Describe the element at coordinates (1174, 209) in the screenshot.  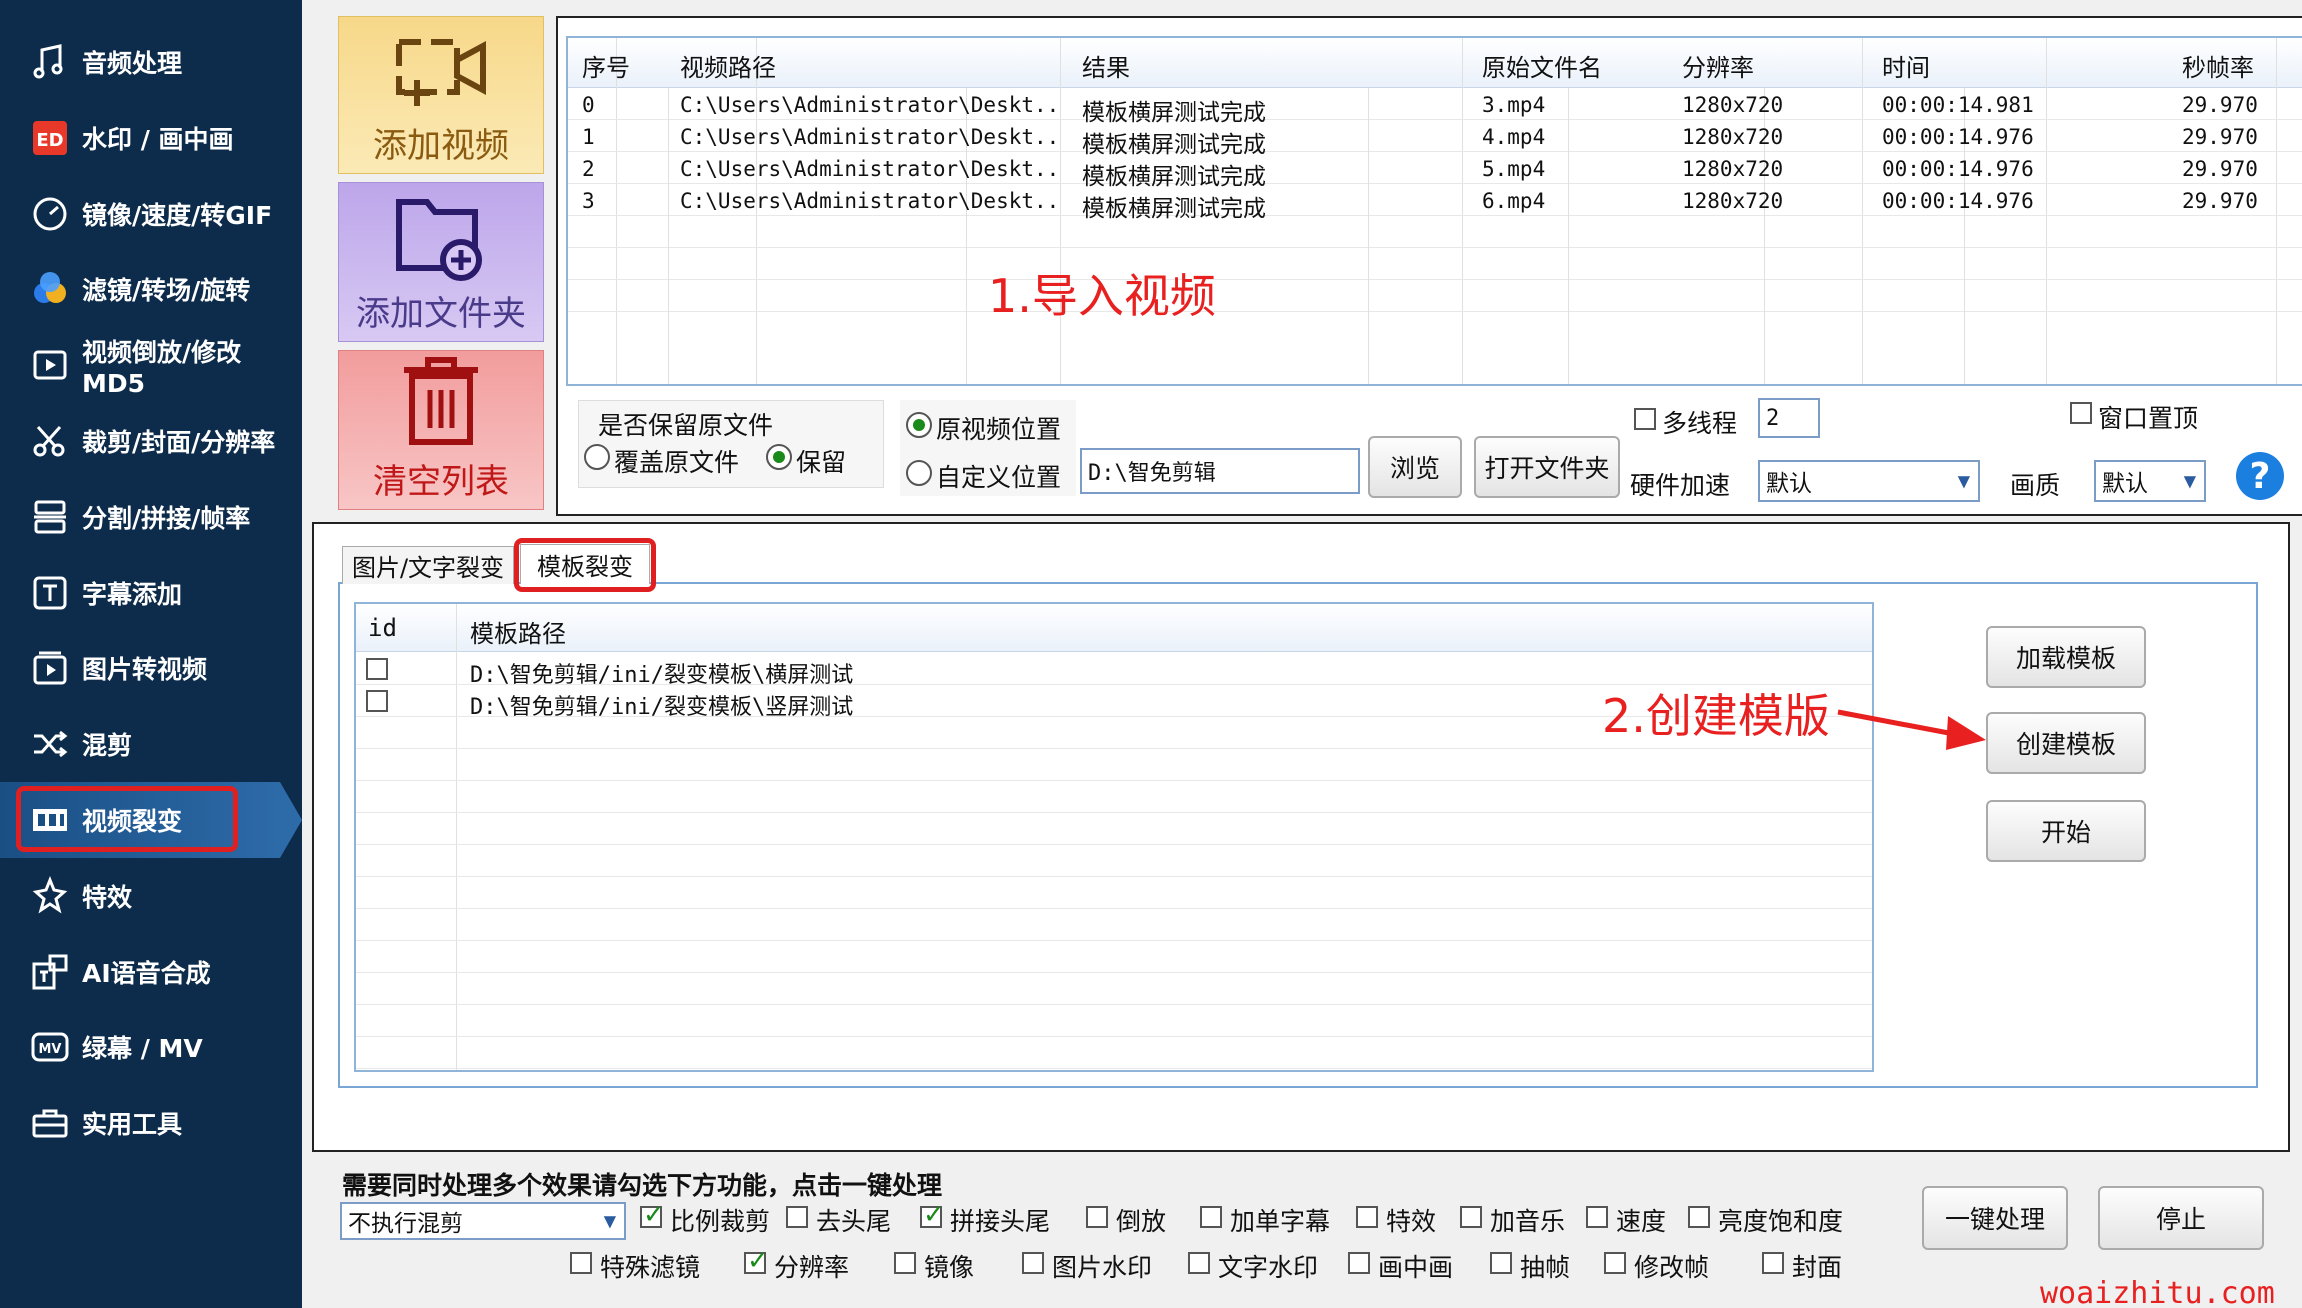
I see `table-cell: 模板横屏测试完成` at that location.